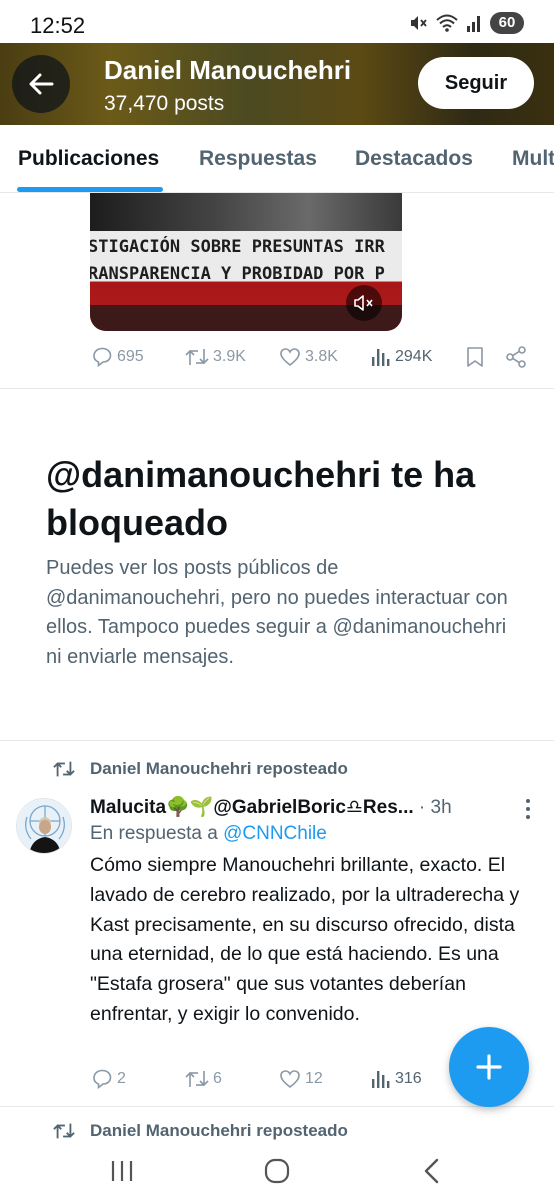 The height and width of the screenshot is (1200, 554). I want to click on bookmark-button, so click(475, 357).